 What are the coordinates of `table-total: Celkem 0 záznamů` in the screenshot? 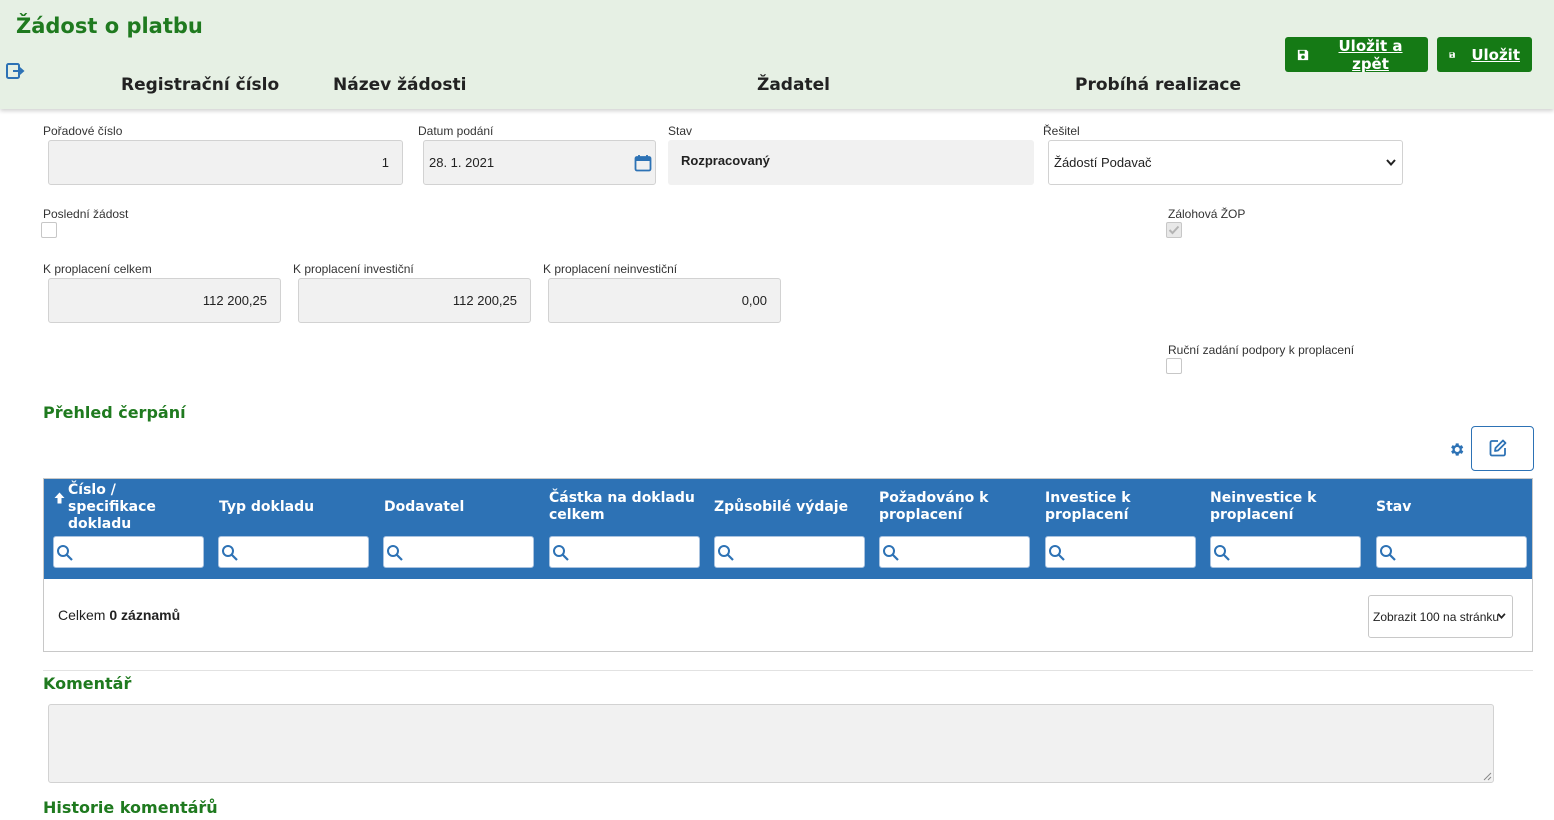 It's located at (119, 615).